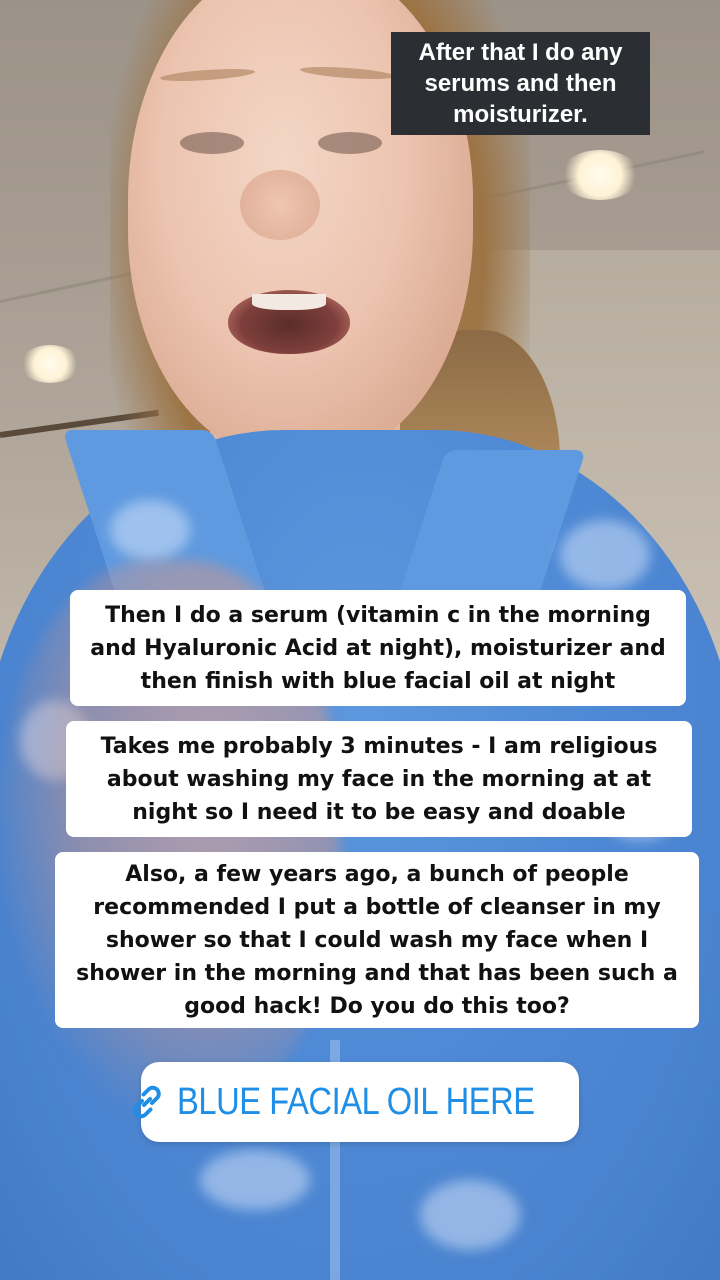  Describe the element at coordinates (147, 1102) in the screenshot. I see `link-icon` at that location.